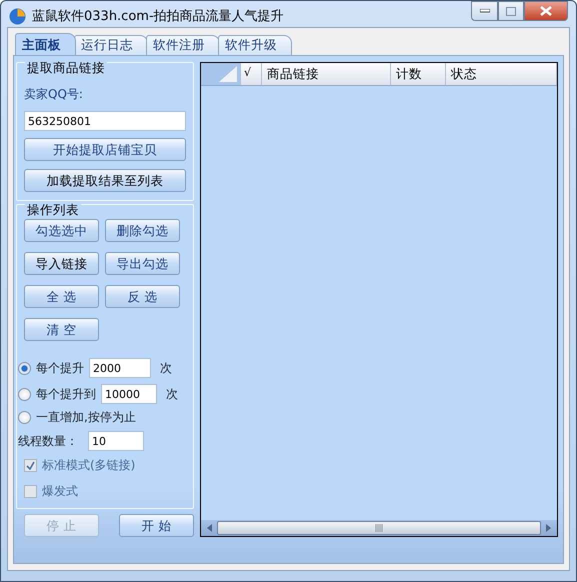 This screenshot has width=577, height=582. What do you see at coordinates (61, 329) in the screenshot?
I see `list-button: 清 空` at bounding box center [61, 329].